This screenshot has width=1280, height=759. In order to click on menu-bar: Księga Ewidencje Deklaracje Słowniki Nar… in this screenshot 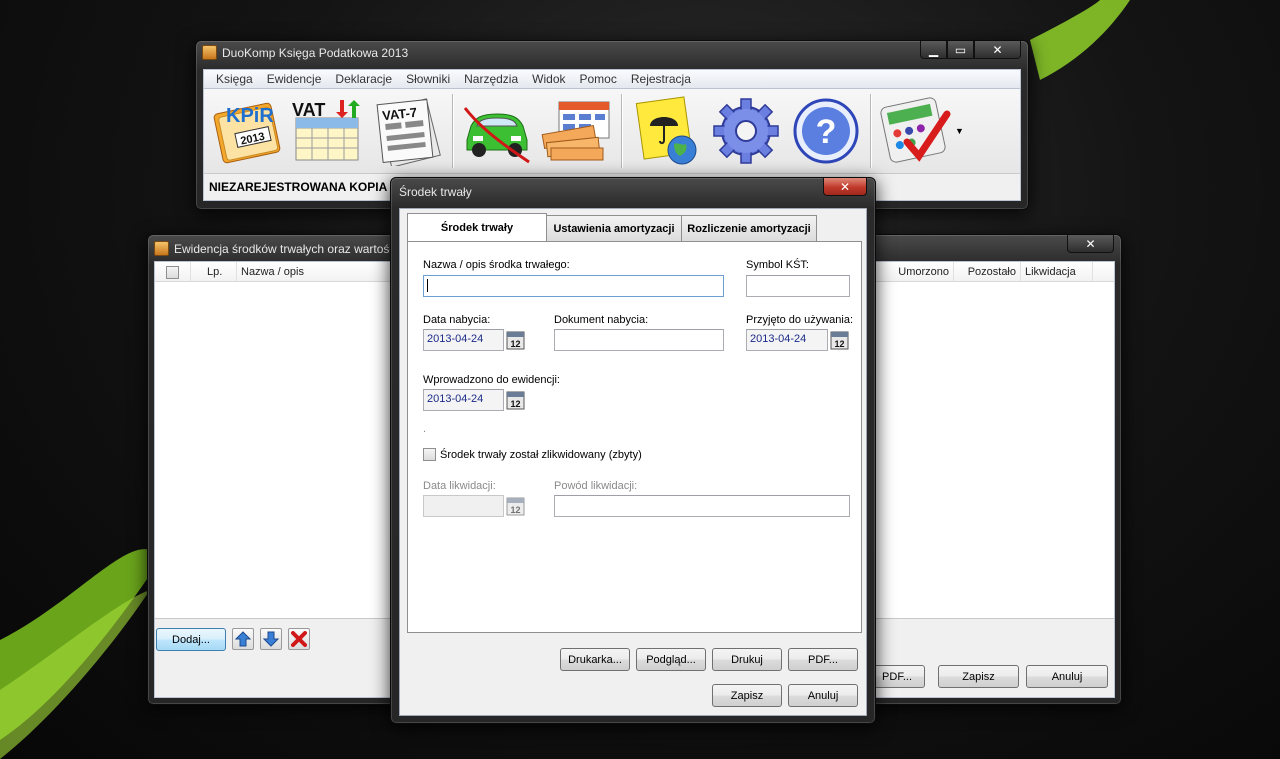, I will do `click(612, 79)`.